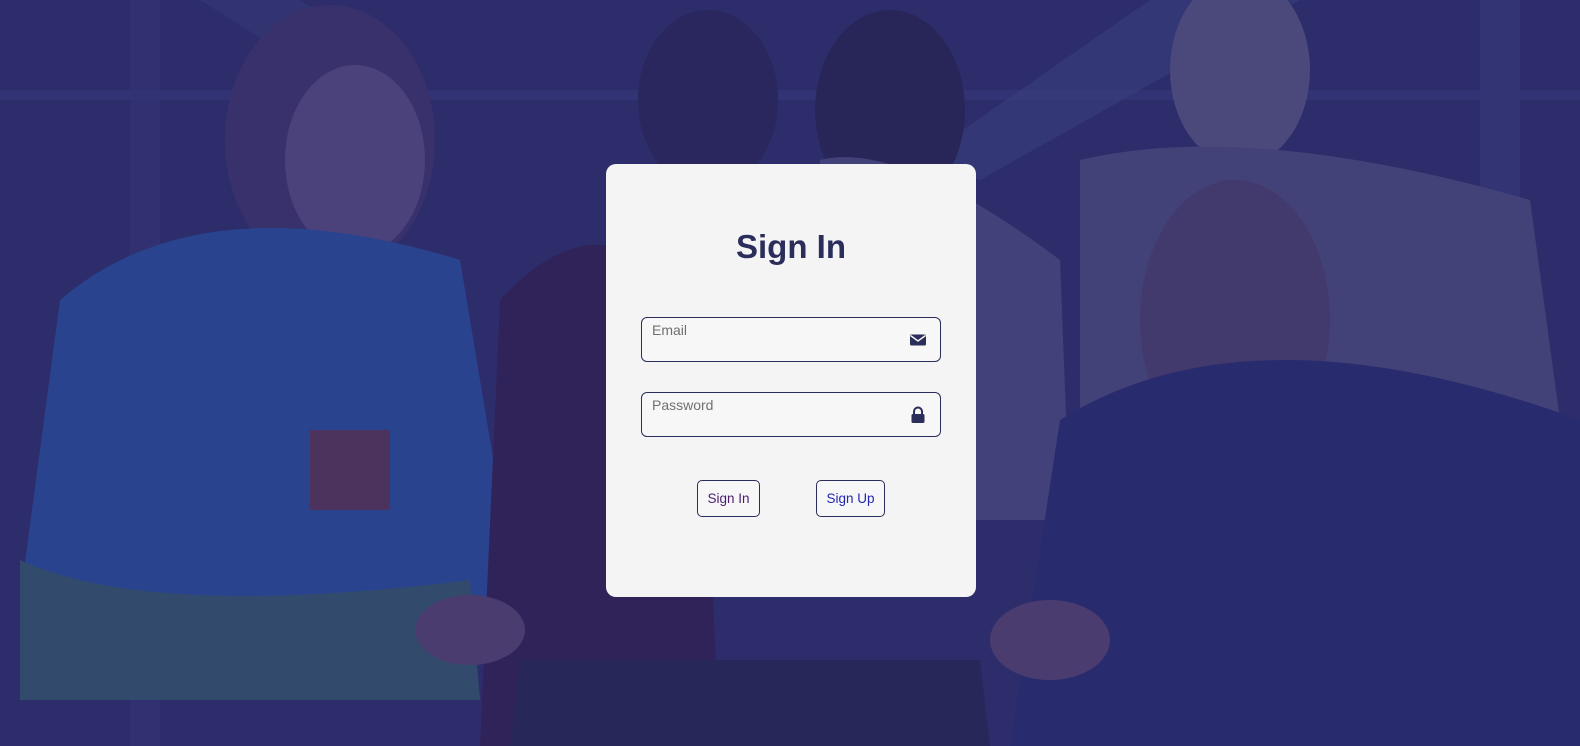 The image size is (1580, 746). What do you see at coordinates (850, 498) in the screenshot?
I see `sign-up-button: Sign Up` at bounding box center [850, 498].